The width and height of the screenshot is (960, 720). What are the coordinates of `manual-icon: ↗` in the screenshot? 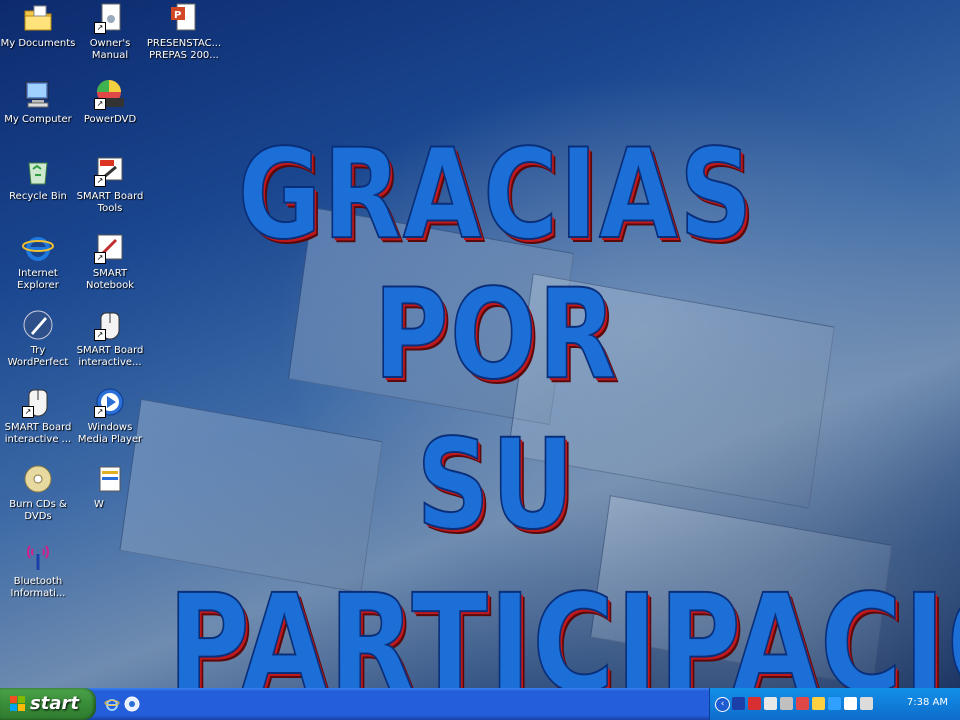 It's located at (110, 18).